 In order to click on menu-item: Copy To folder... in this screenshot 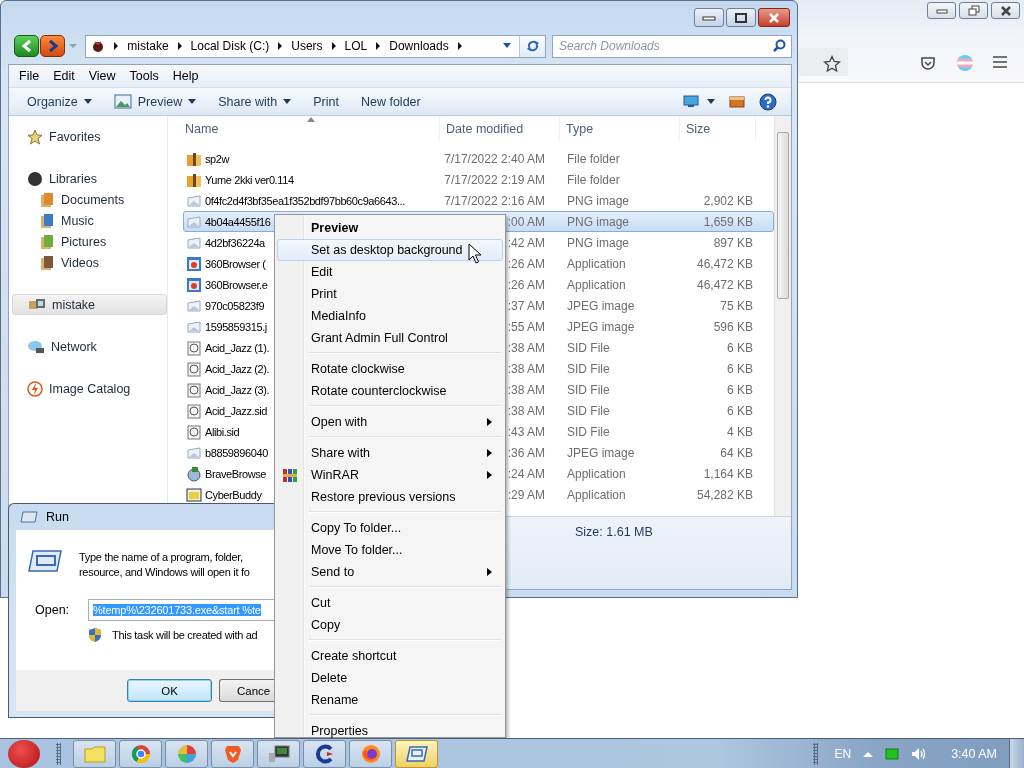, I will do `click(390, 528)`.